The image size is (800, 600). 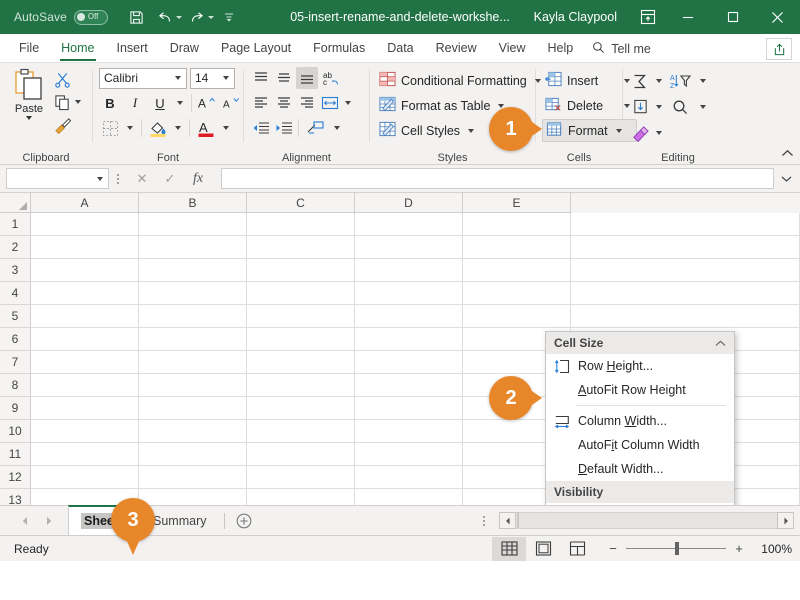 What do you see at coordinates (180, 103) in the screenshot?
I see `underline-dropdown-icon` at bounding box center [180, 103].